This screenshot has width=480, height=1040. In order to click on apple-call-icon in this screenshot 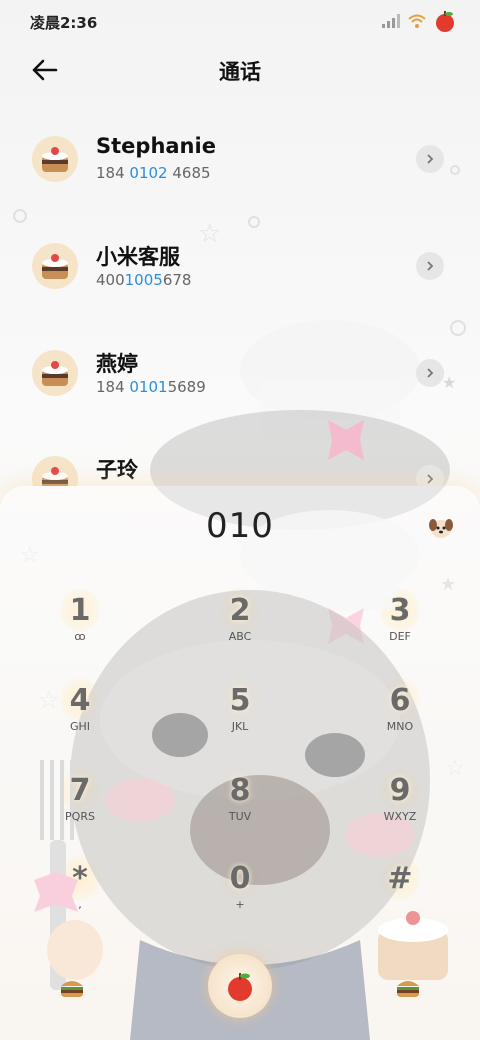, I will do `click(240, 987)`.